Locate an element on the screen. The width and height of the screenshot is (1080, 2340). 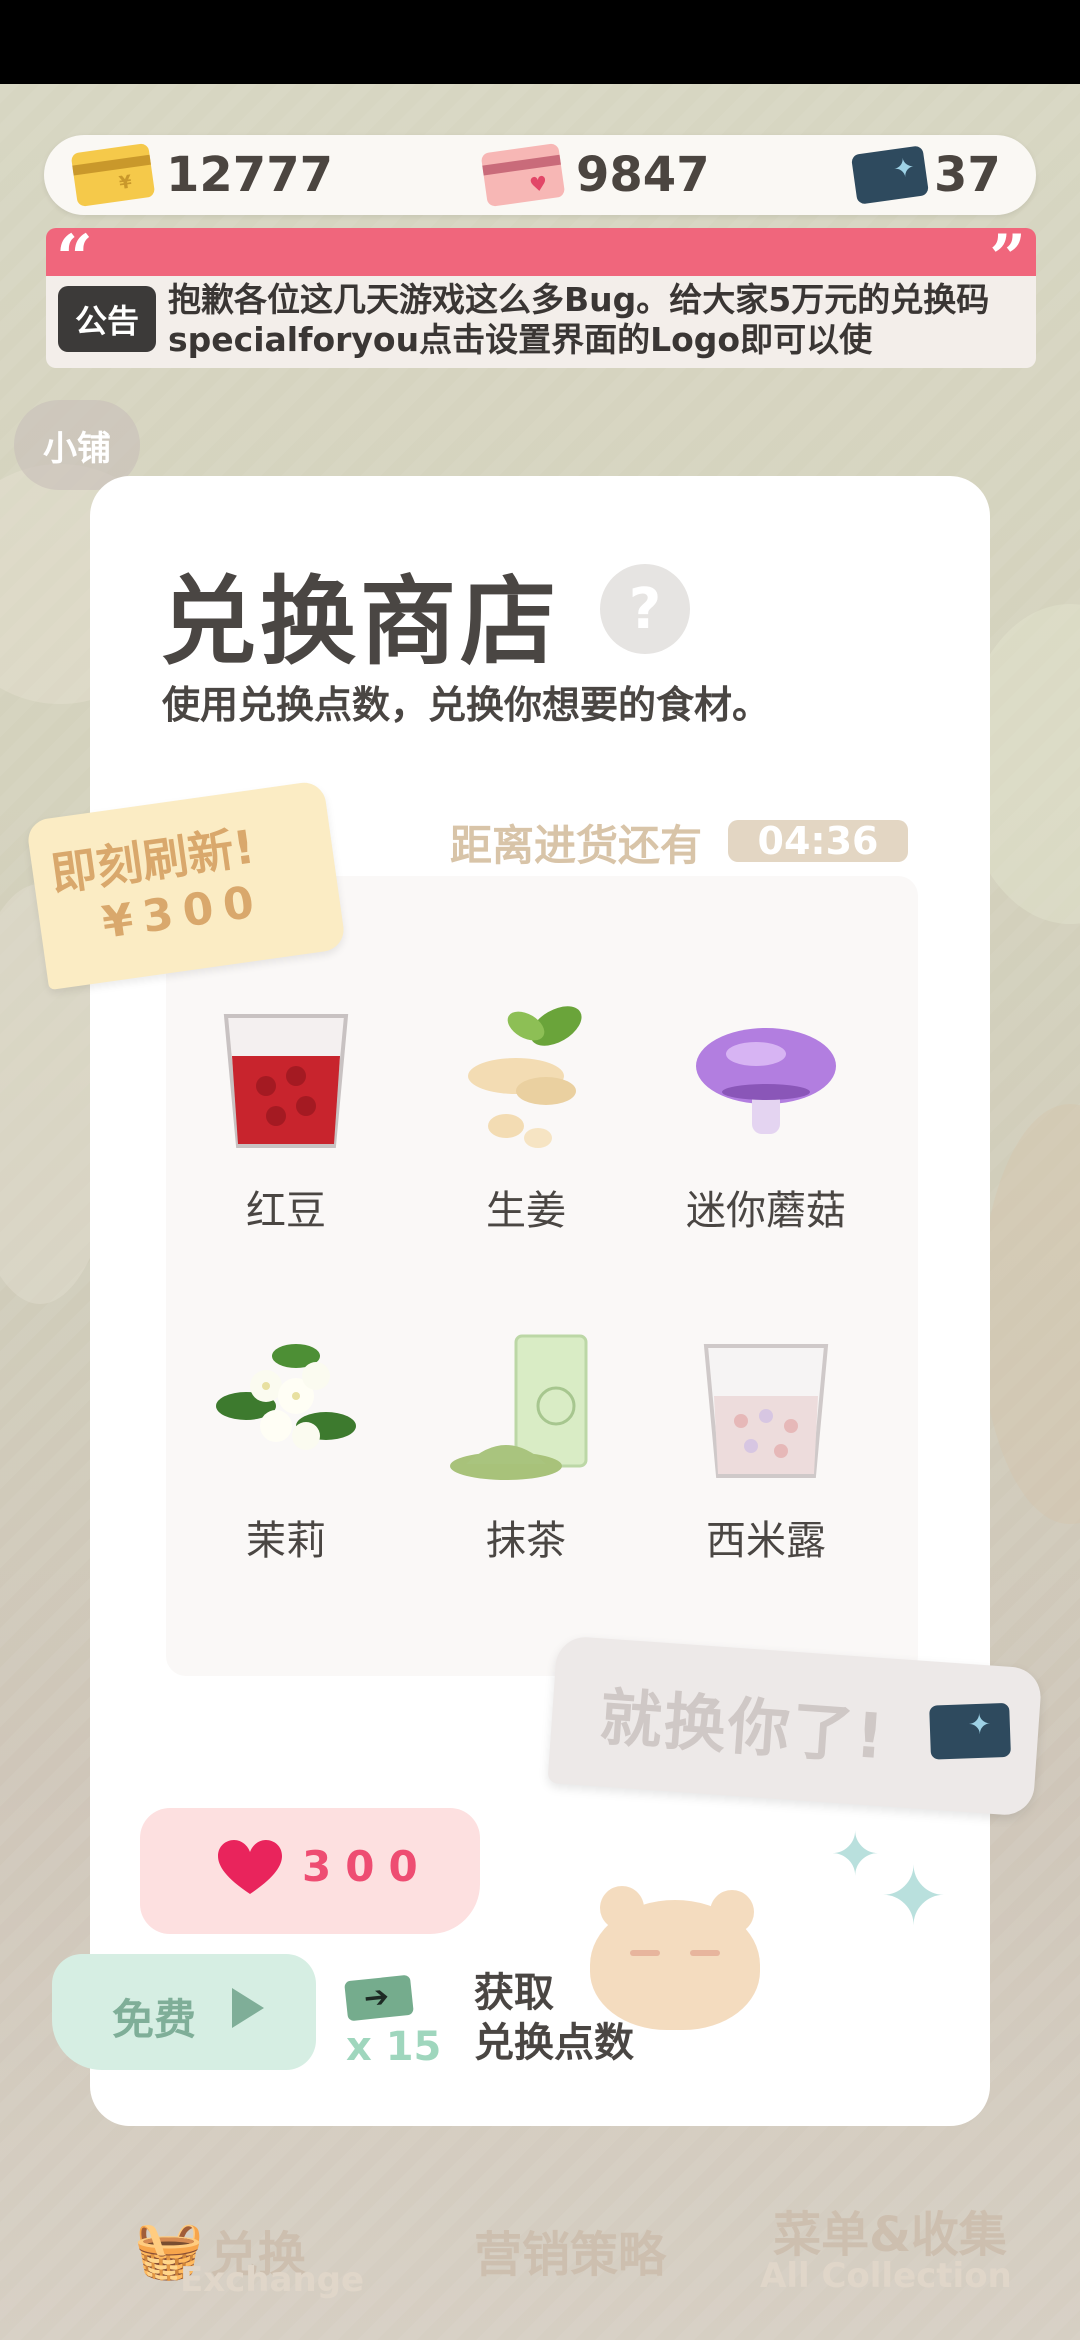
nav-menu-collection: 菜单&收集 All Collection is located at coordinates (890, 2233).